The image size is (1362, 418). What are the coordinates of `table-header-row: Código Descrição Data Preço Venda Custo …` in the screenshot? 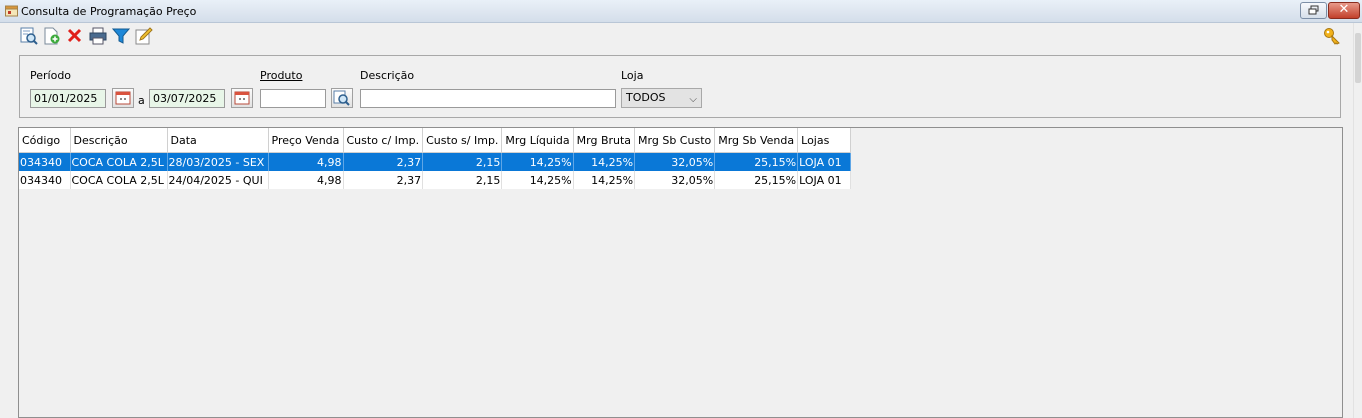 It's located at (435, 140).